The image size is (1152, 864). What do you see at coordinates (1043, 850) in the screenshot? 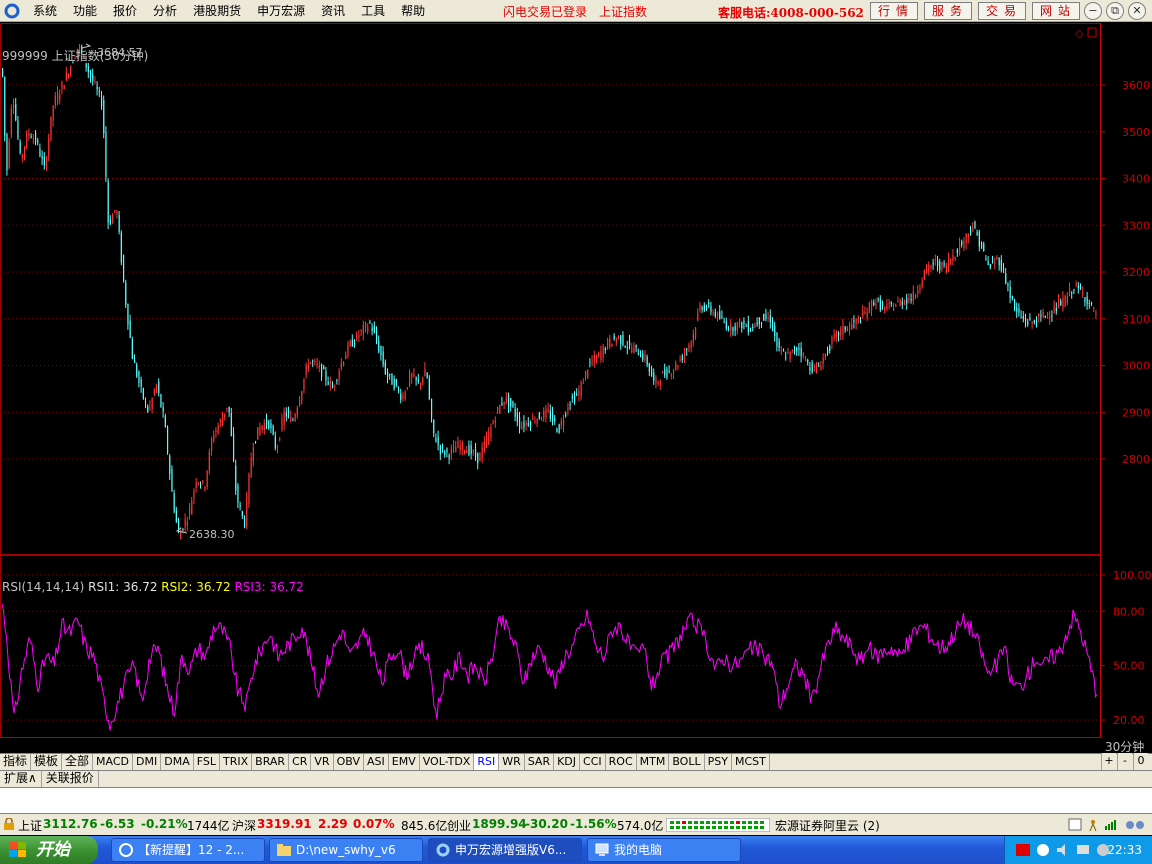
I see `tray-input-icon` at bounding box center [1043, 850].